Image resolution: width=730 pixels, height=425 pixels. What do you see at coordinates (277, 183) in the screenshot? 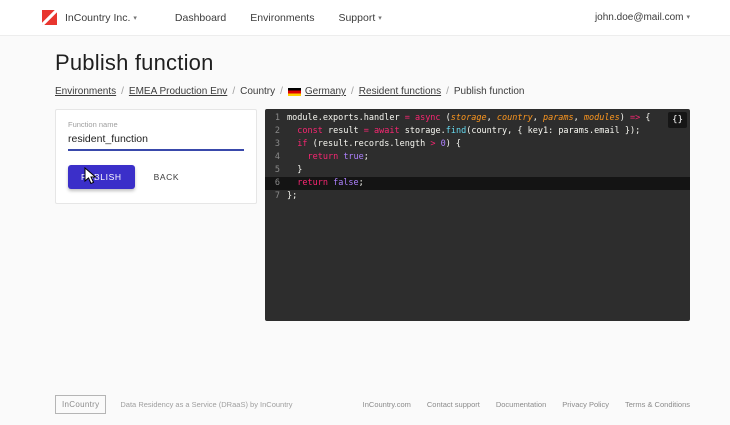
I see `line-number: 6` at bounding box center [277, 183].